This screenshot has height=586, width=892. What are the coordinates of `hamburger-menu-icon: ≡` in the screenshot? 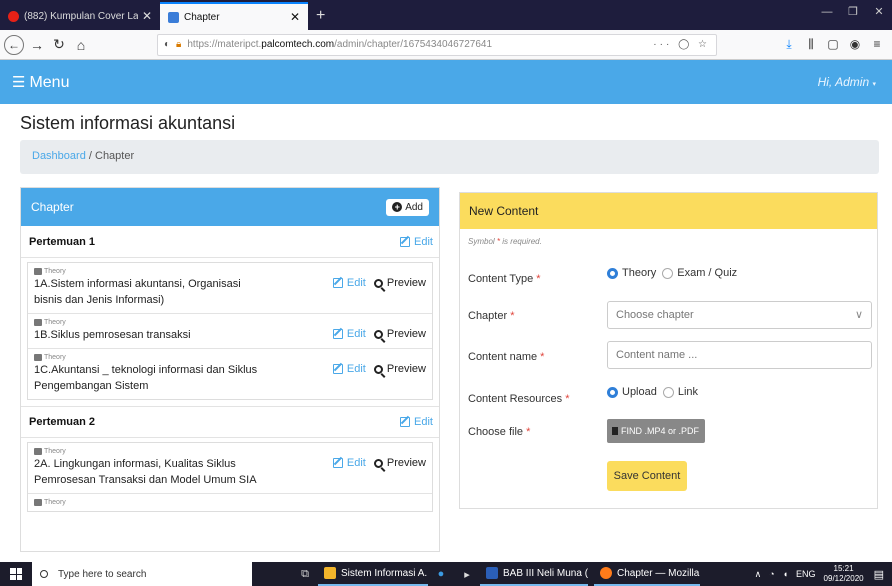 It's located at (877, 44).